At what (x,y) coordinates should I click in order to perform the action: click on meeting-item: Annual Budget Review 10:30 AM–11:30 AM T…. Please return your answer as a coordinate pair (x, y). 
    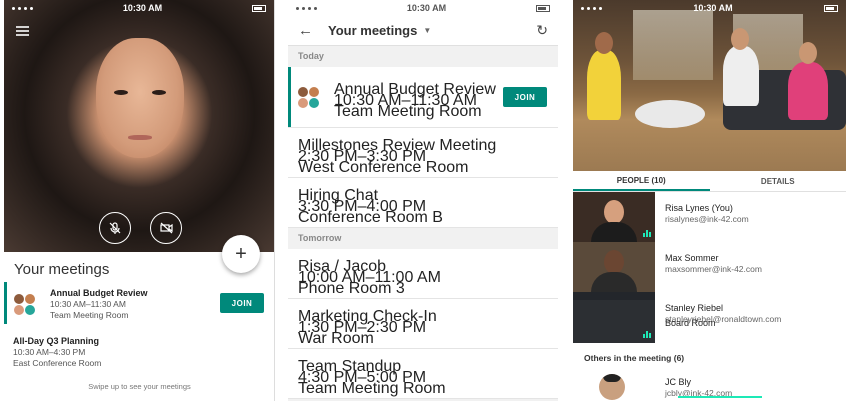
    Looking at the image, I should click on (139, 303).